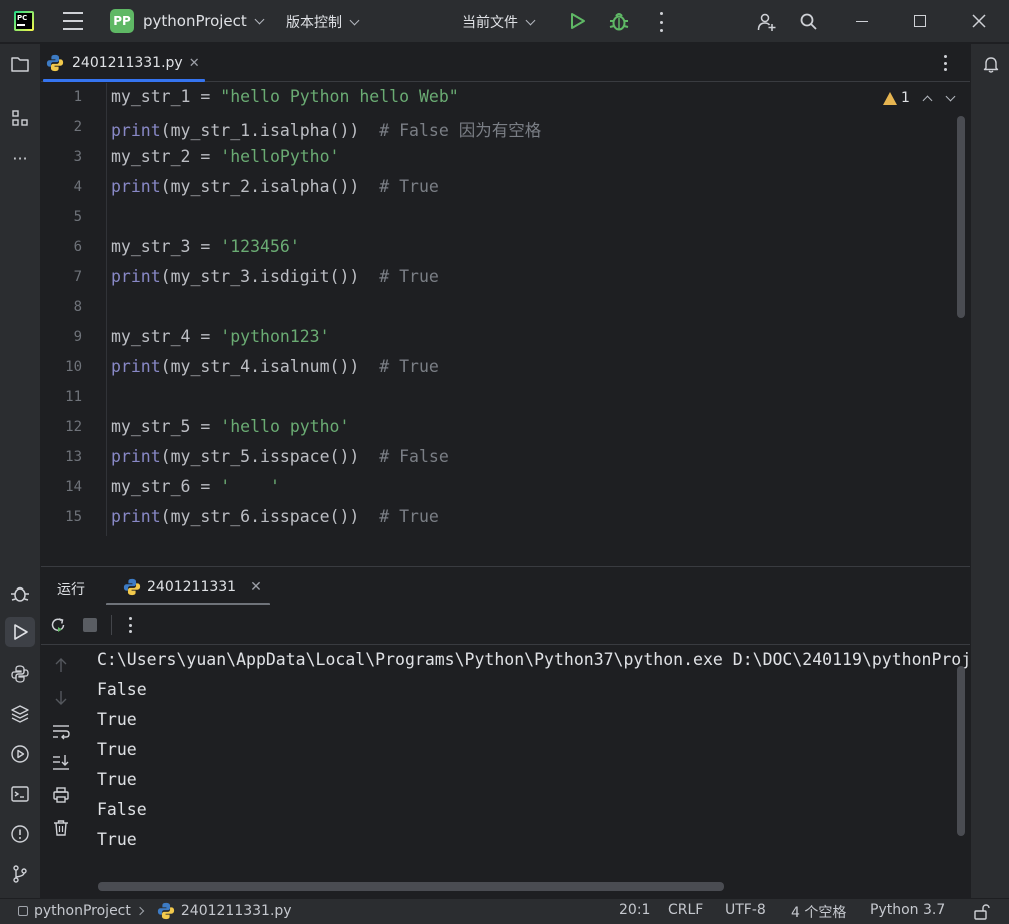 This screenshot has width=1009, height=924. I want to click on code-token: (my_str_2.isalpha()), so click(270, 186).